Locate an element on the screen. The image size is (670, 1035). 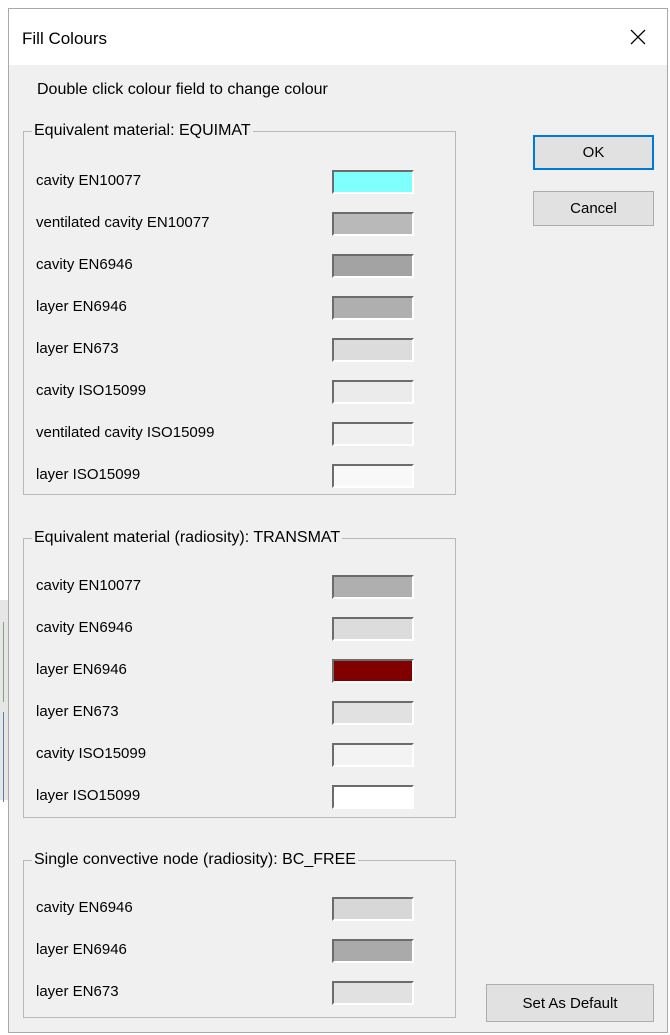
color-label: ventilated cavity EN10077 is located at coordinates (123, 222).